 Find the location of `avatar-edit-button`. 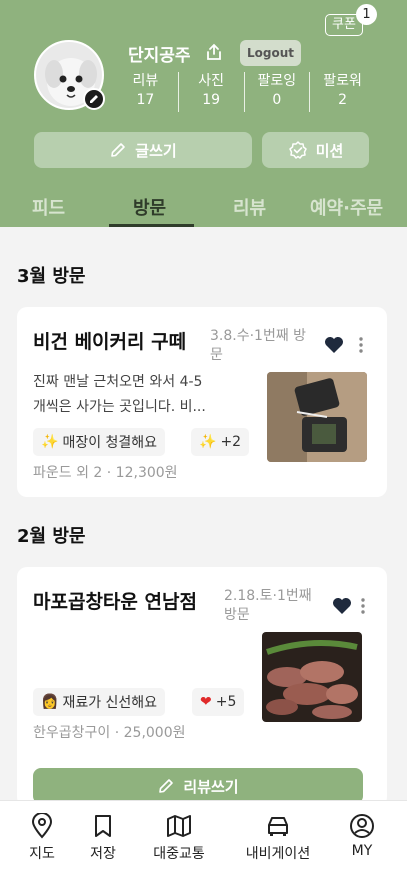

avatar-edit-button is located at coordinates (94, 99).